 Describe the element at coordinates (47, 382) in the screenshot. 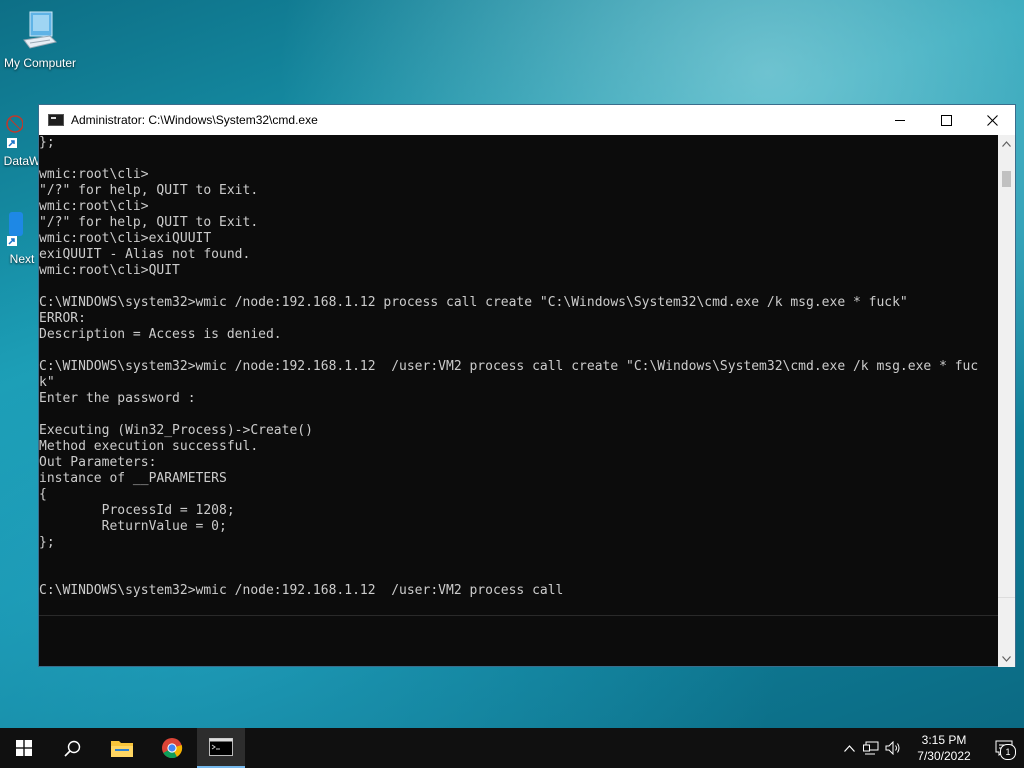

I see `console-line: k"` at that location.